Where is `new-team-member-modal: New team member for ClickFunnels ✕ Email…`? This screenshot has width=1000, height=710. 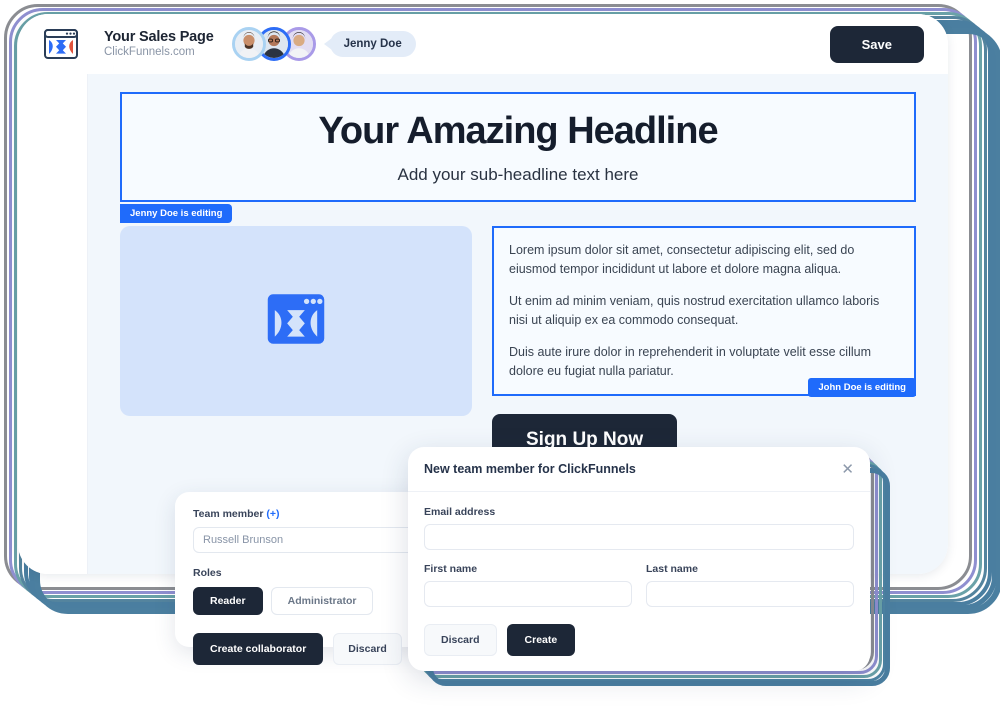
new-team-member-modal: New team member for ClickFunnels ✕ Email… is located at coordinates (639, 559).